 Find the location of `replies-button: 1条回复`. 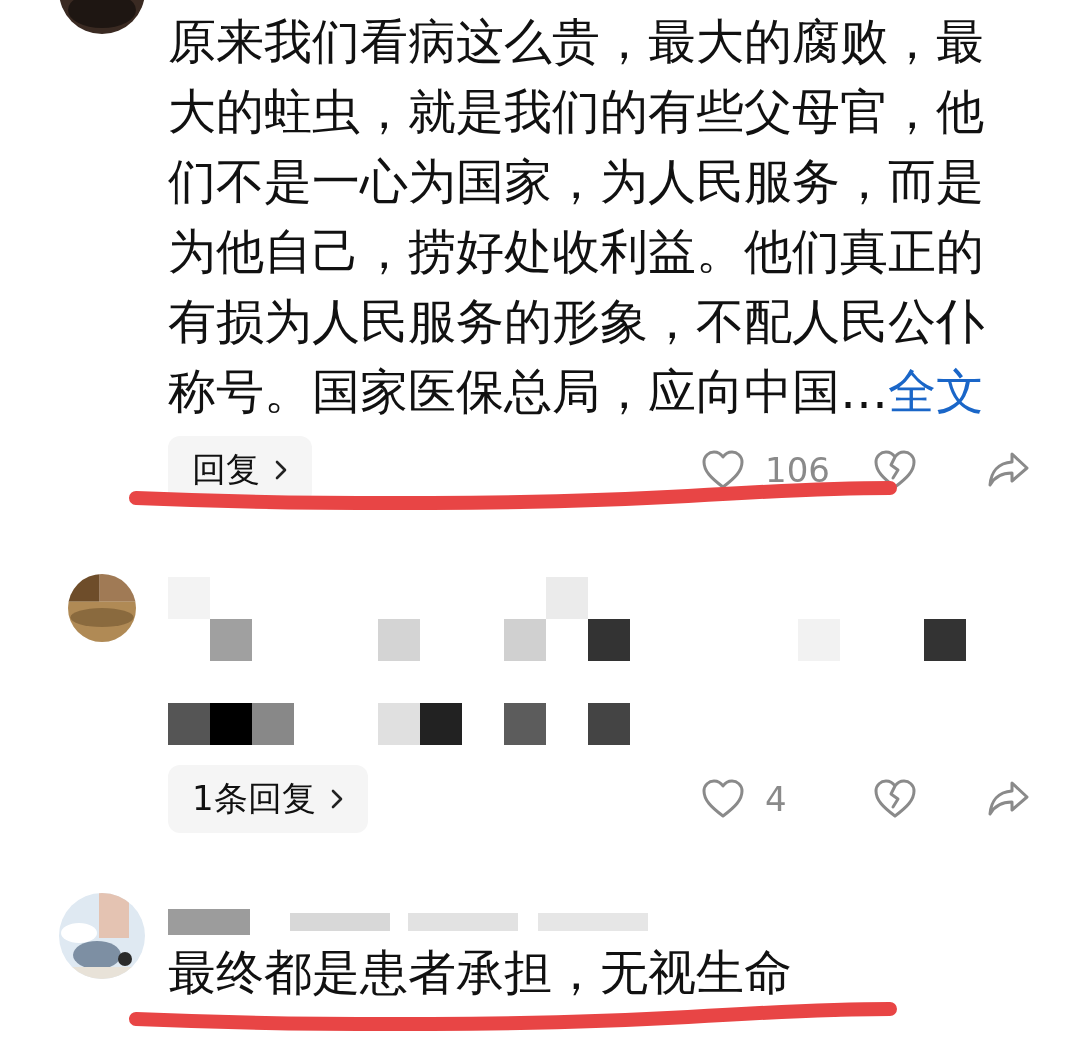

replies-button: 1条回复 is located at coordinates (268, 799).